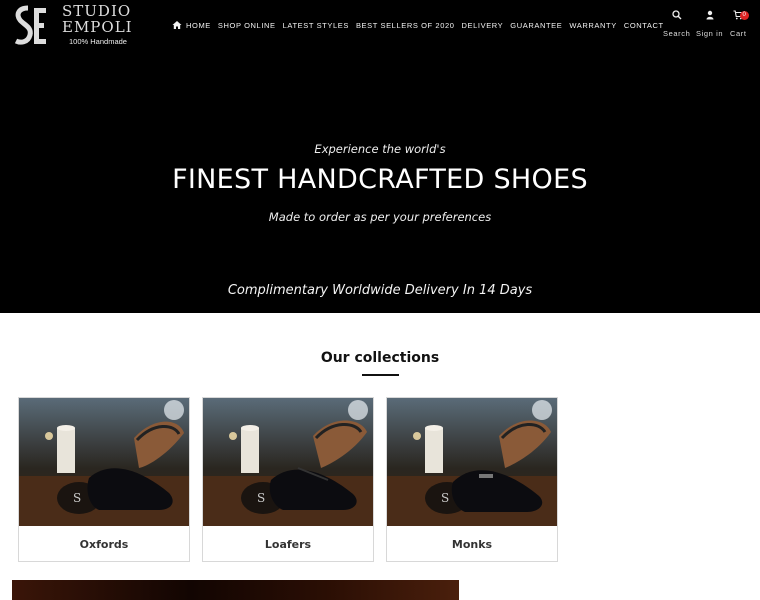  What do you see at coordinates (247, 25) in the screenshot?
I see `nav-item-shop-online: SHOP ONLINE` at bounding box center [247, 25].